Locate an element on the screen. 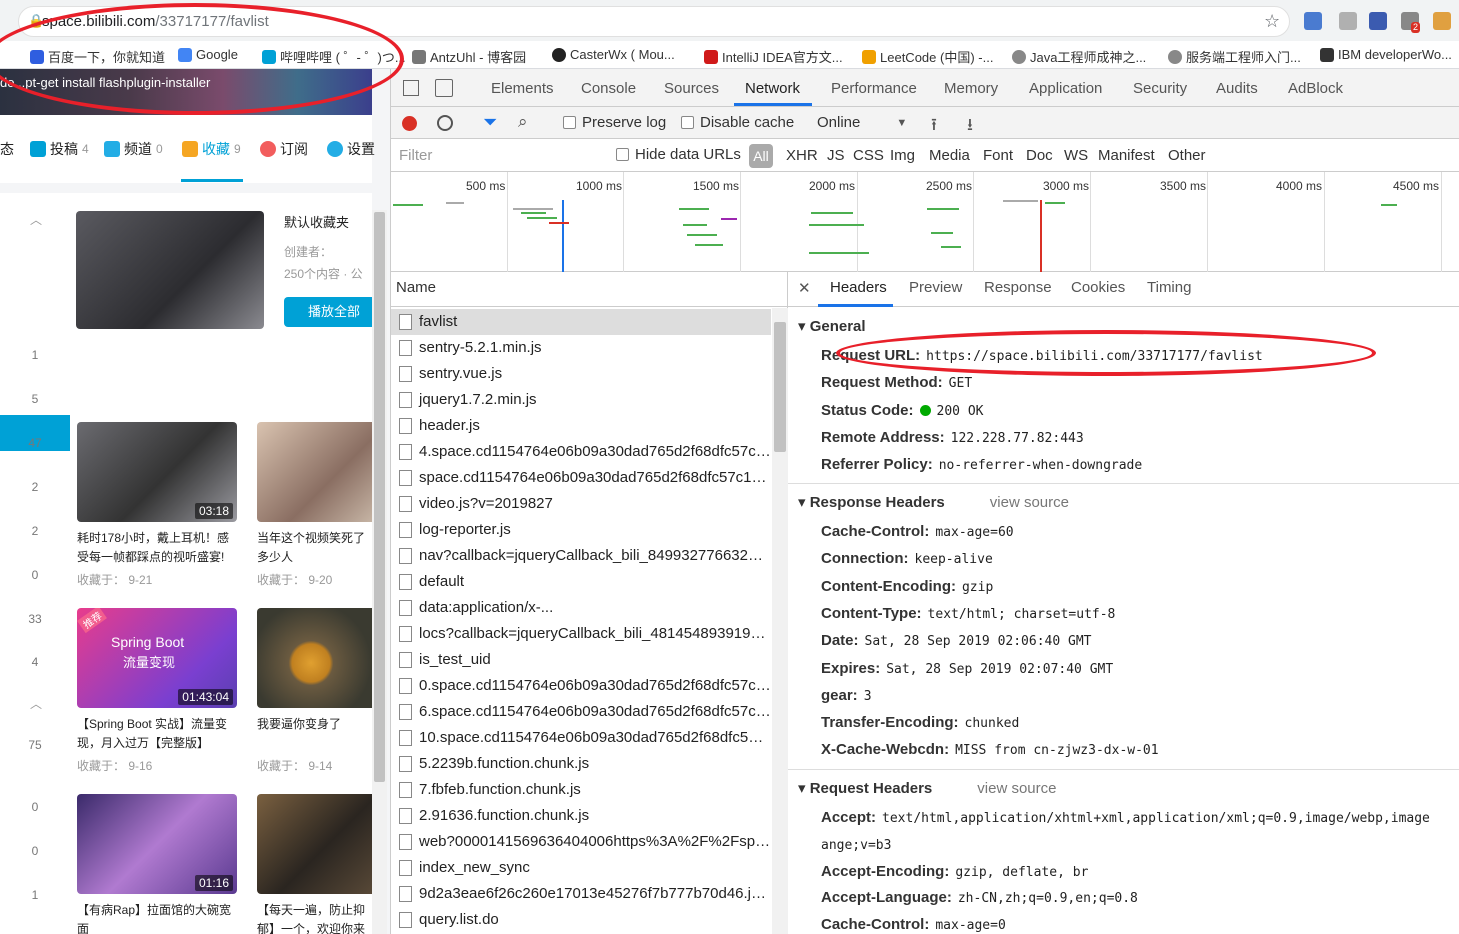 Image resolution: width=1459 pixels, height=934 pixels. filter-all-button: All is located at coordinates (761, 156).